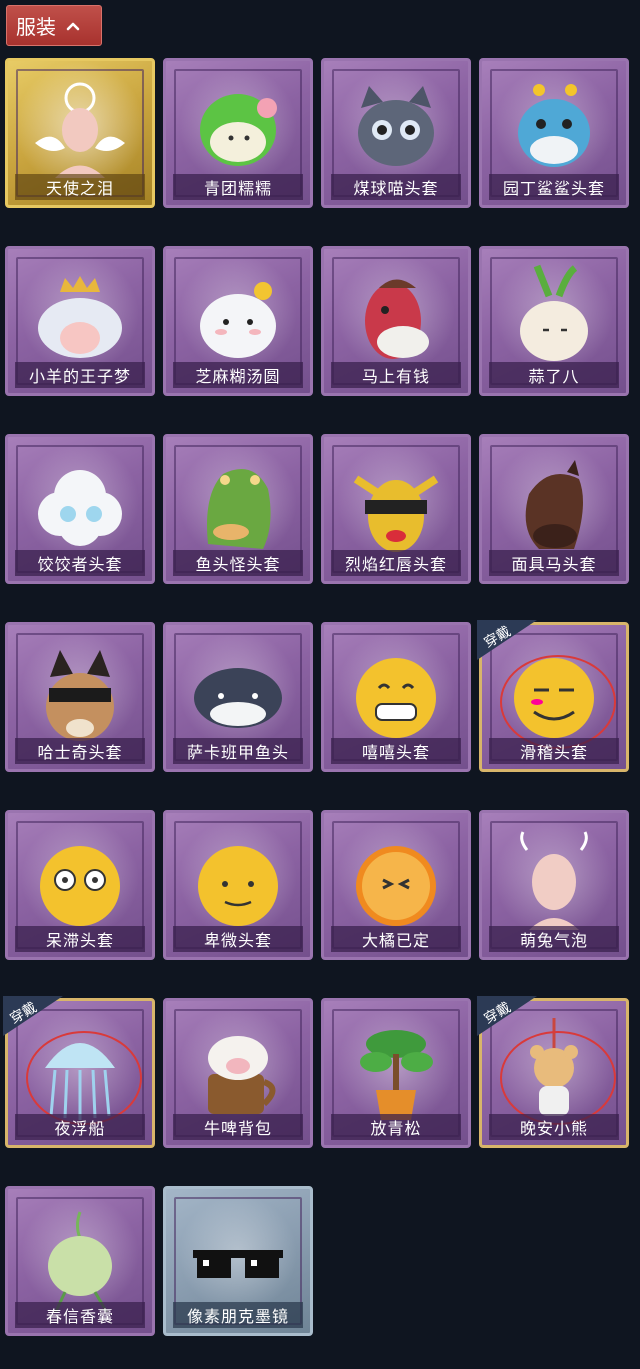 The image size is (640, 1369). I want to click on husky-head-icon, so click(80, 695).